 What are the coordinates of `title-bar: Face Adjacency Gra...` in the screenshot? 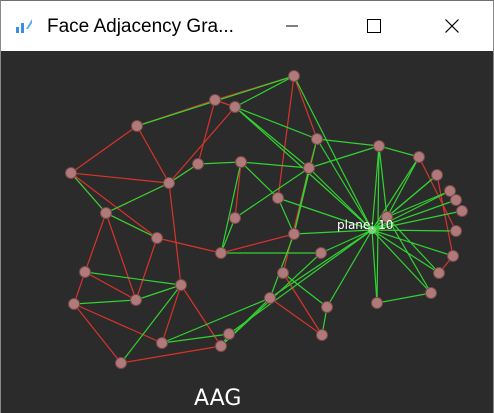 It's located at (247, 26).